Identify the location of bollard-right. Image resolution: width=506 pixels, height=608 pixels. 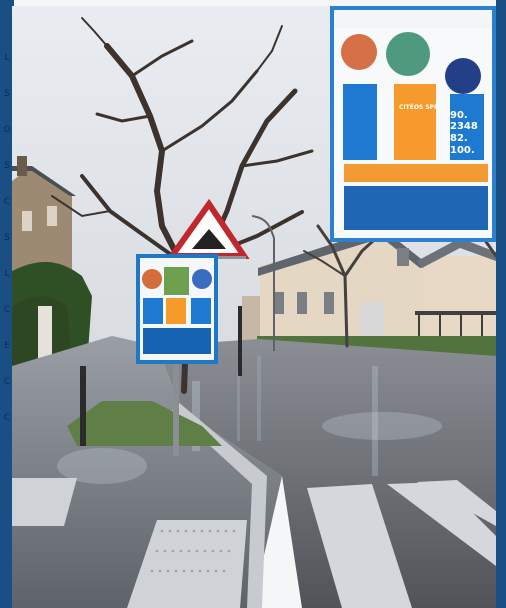
(240, 341).